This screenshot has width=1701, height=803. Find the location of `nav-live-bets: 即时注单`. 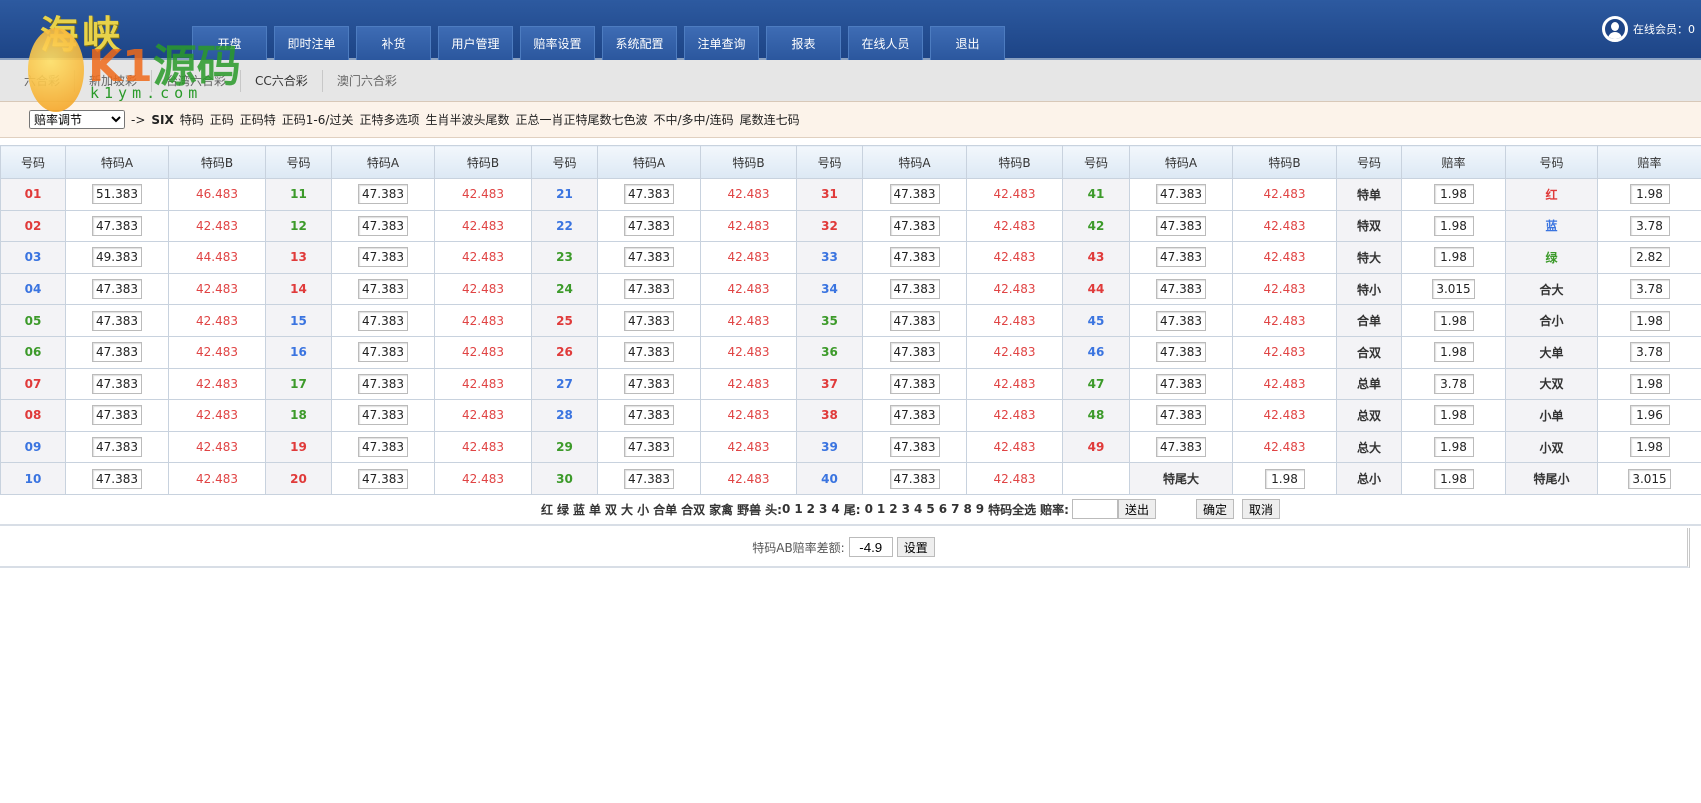

nav-live-bets: 即时注单 is located at coordinates (311, 43).